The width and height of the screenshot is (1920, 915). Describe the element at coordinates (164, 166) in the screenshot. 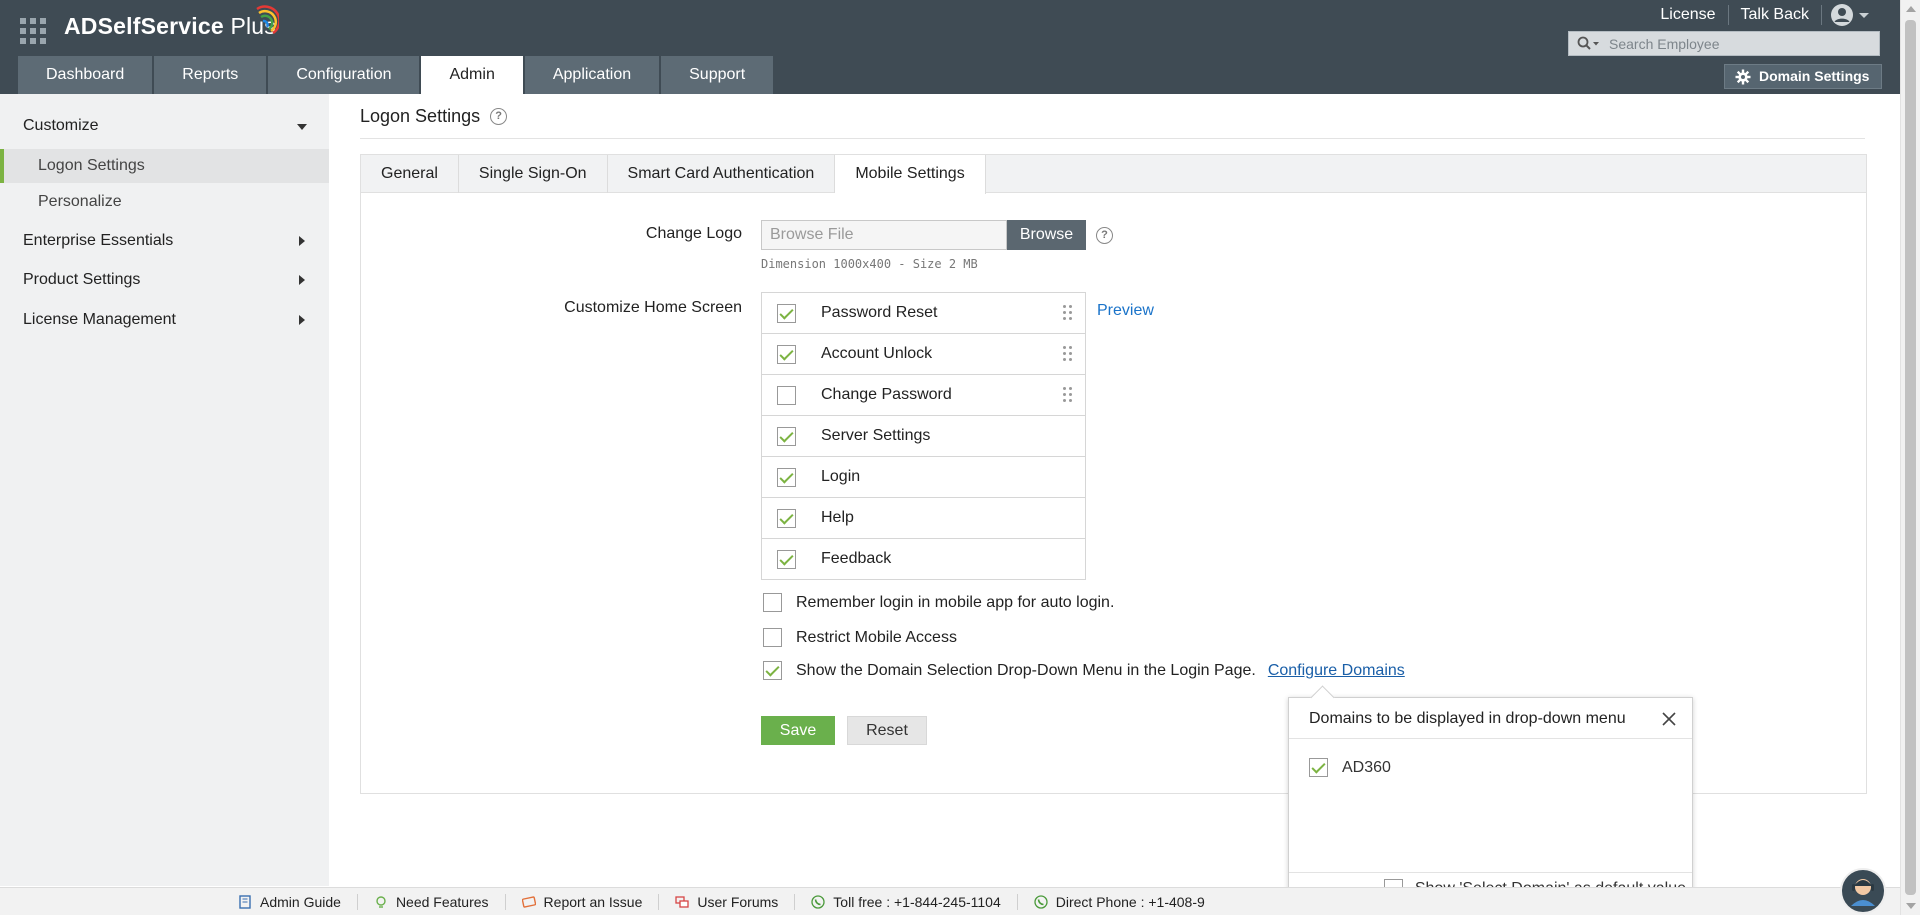

I see `sidebar-item-logon-settings: Logon Settings` at that location.